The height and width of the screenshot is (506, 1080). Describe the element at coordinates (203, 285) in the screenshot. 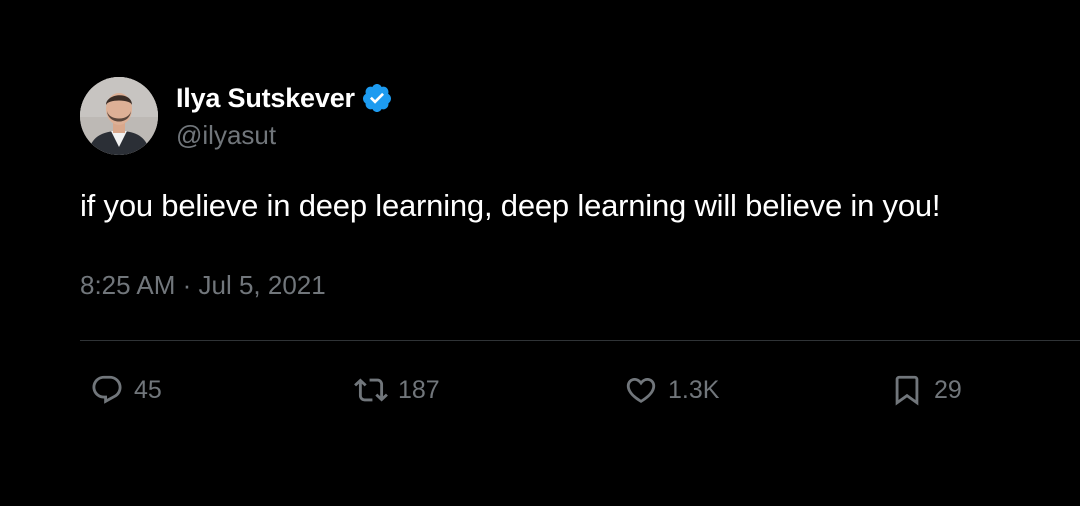

I see `tweet-timestamp: 8:25 AM · Jul 5, 2021` at that location.